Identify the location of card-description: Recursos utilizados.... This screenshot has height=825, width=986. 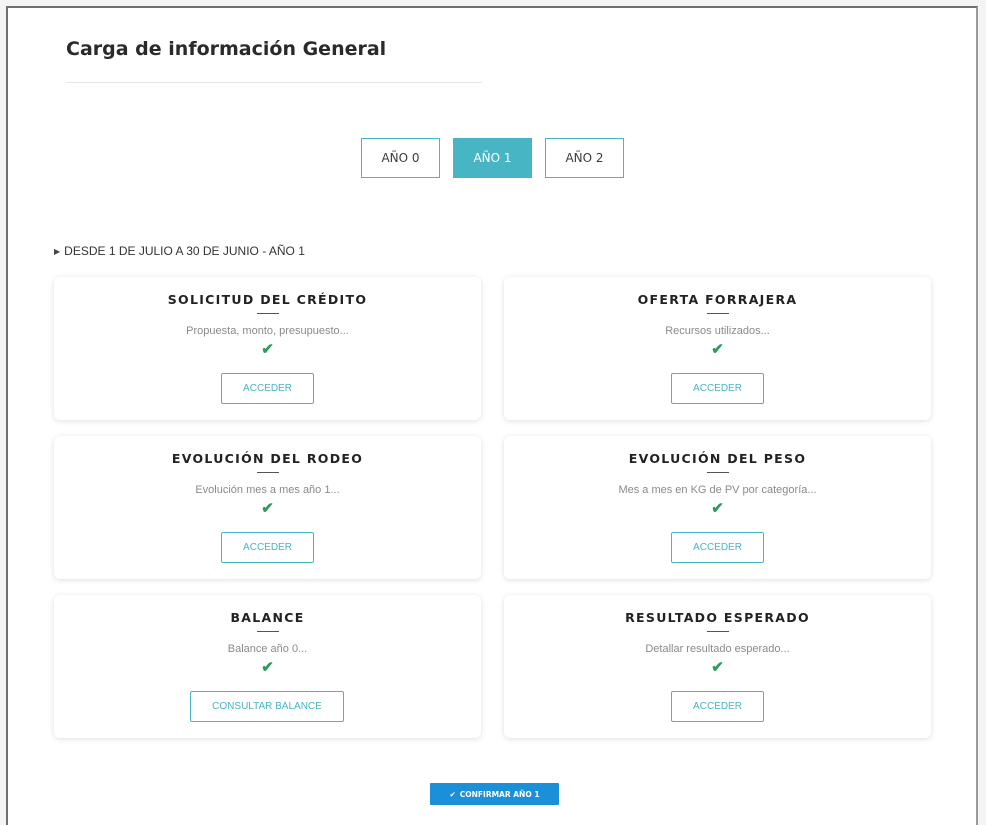
(717, 331).